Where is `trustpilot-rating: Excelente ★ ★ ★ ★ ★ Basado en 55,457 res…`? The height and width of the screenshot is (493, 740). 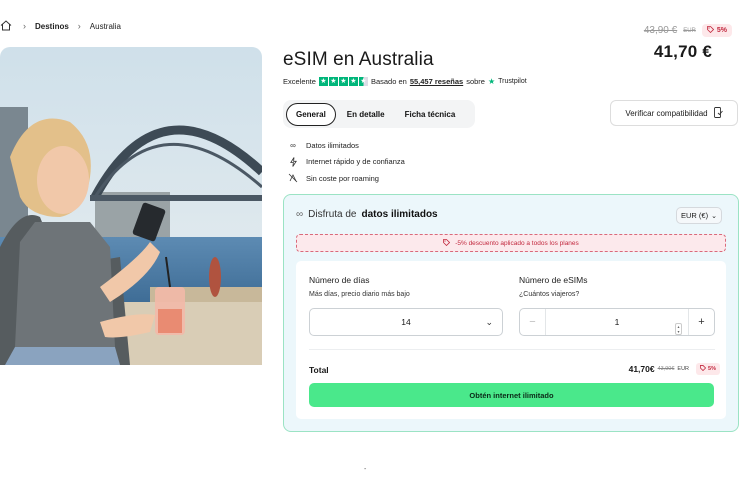
trustpilot-rating: Excelente ★ ★ ★ ★ ★ Basado en 55,457 res… is located at coordinates (405, 81).